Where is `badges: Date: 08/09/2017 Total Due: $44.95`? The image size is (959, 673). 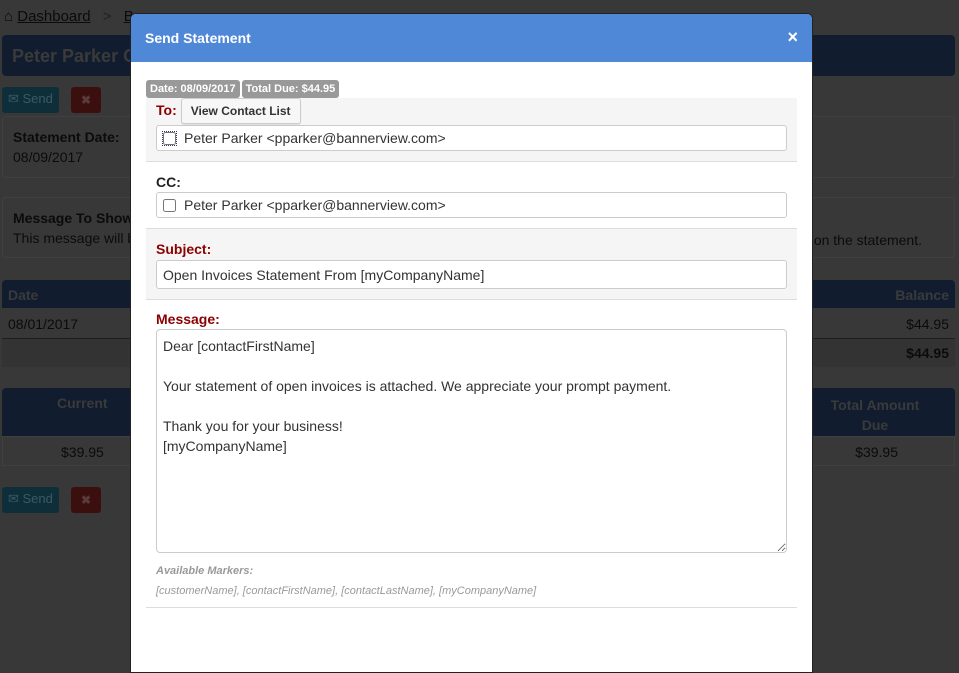 badges: Date: 08/09/2017 Total Due: $44.95 is located at coordinates (471, 80).